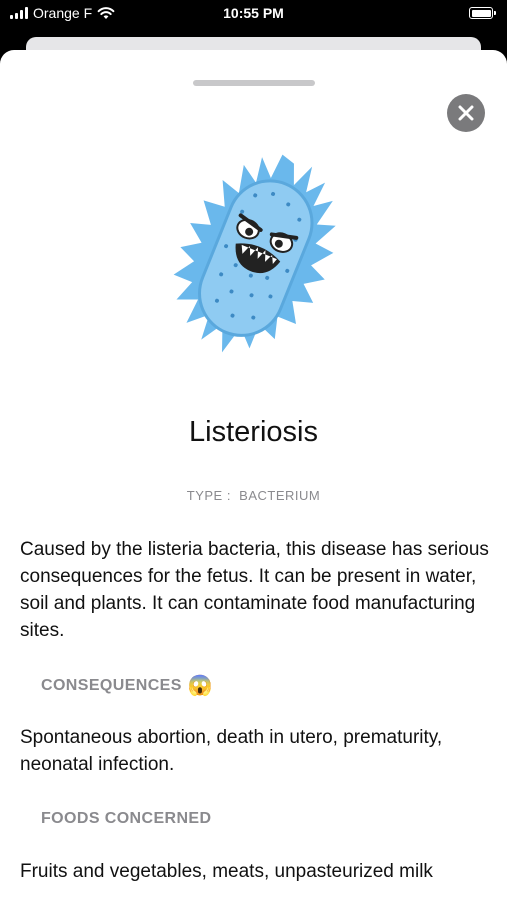 The width and height of the screenshot is (507, 900). I want to click on disease-type: TYPE : BACTERIUM, so click(253, 495).